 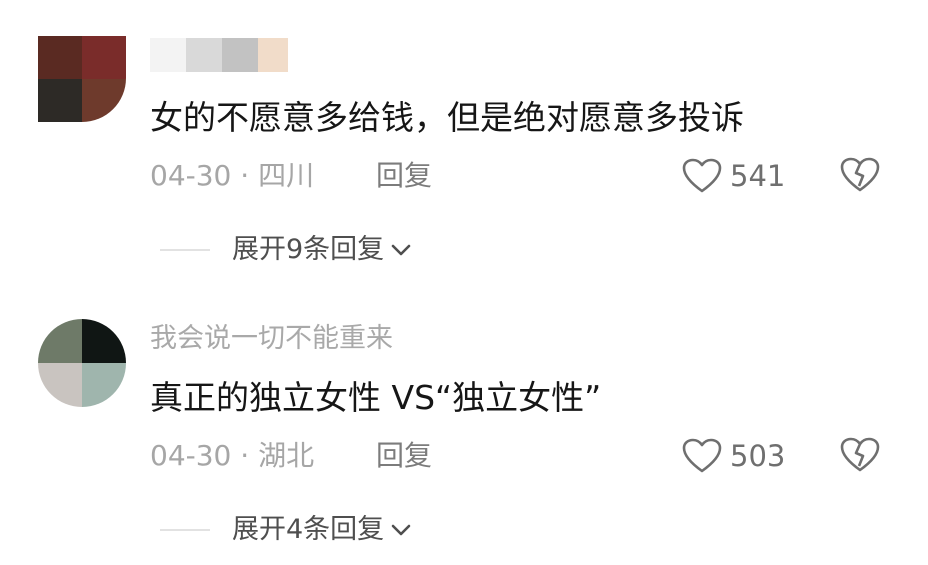 I want to click on like-count: 541, so click(x=758, y=176).